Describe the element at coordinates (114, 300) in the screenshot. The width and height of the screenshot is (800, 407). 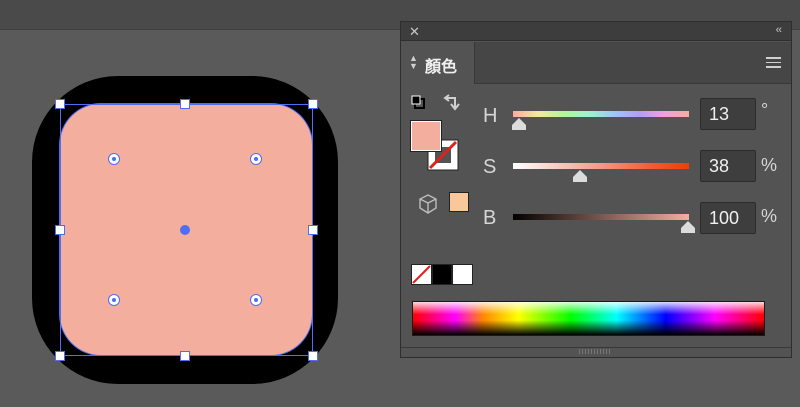
I see `corner-radius-widget-bottom-left` at that location.